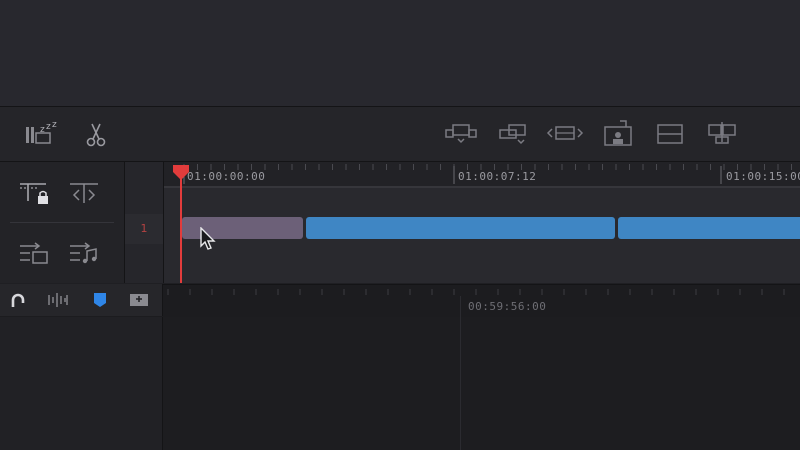 The height and width of the screenshot is (450, 800). What do you see at coordinates (96, 135) in the screenshot?
I see `blade-scissors-icon` at bounding box center [96, 135].